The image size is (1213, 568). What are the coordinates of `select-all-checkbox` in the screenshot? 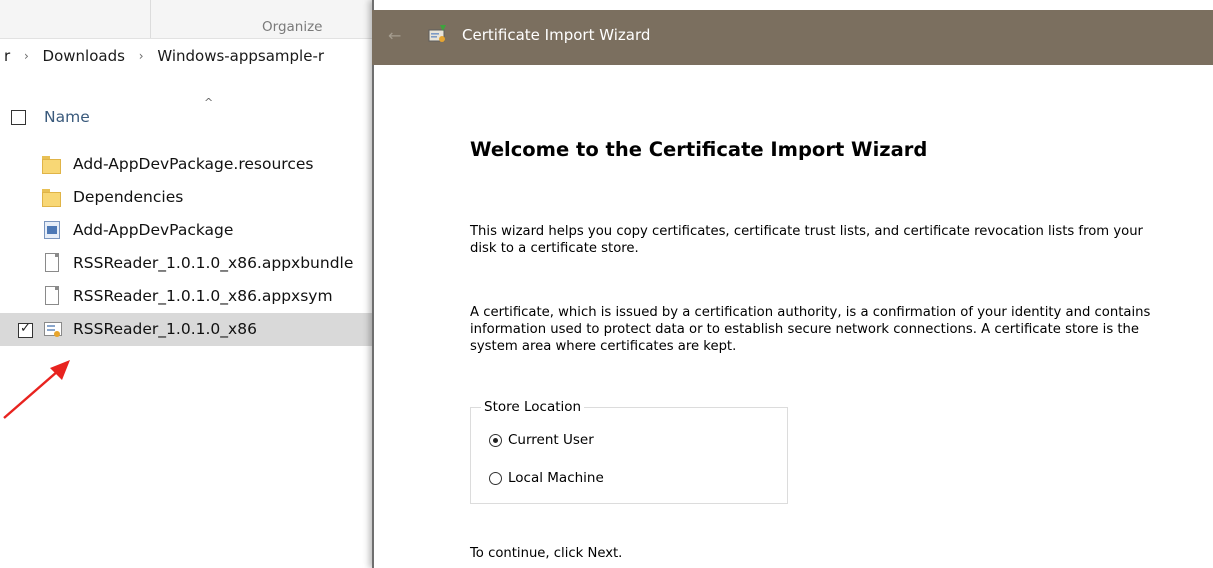 It's located at (18, 117).